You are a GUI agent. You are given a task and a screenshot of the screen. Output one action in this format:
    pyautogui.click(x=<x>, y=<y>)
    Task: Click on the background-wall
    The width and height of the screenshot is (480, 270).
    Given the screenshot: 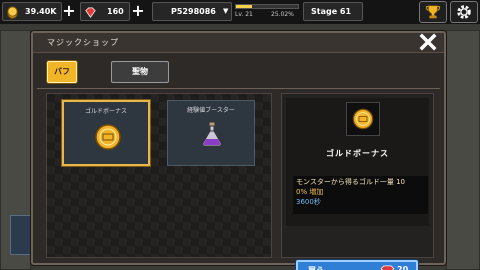 What is the action you would take?
    pyautogui.click(x=463, y=150)
    